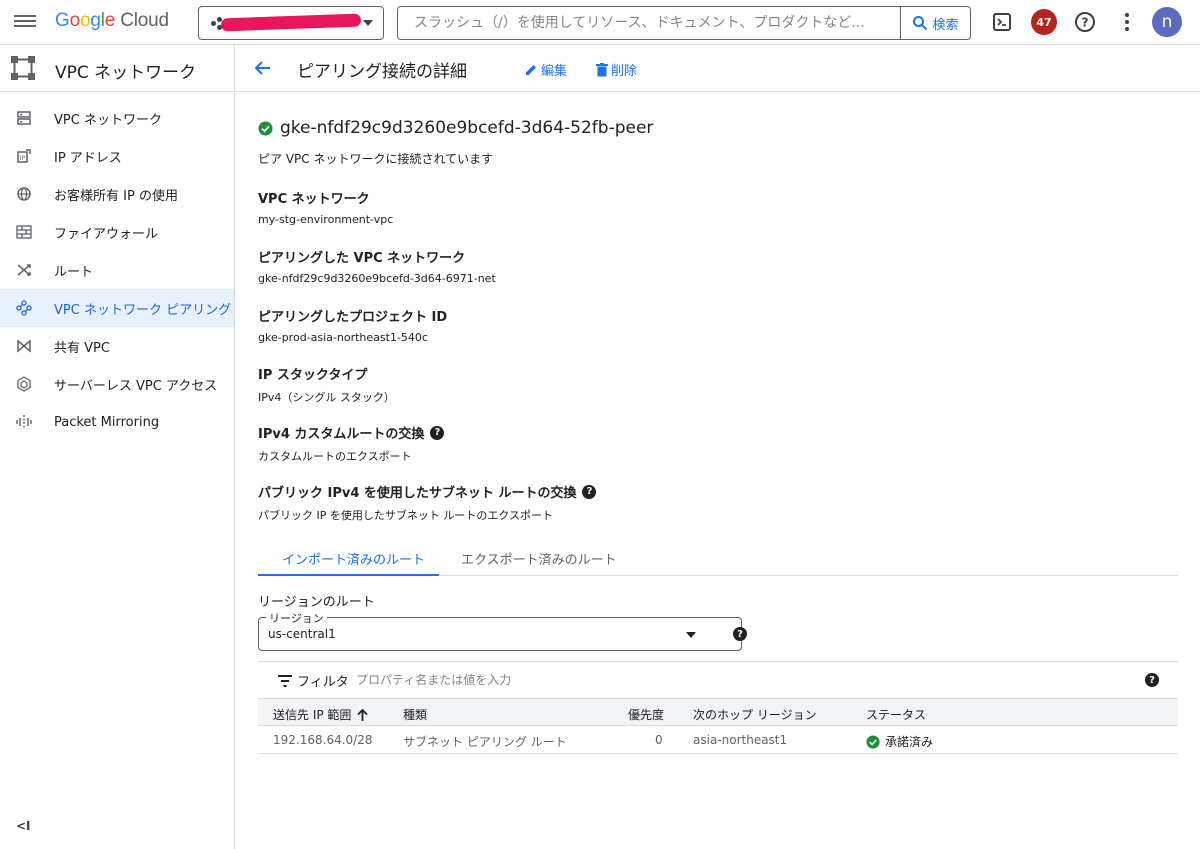  What do you see at coordinates (263, 68) in the screenshot?
I see `arrow-back-icon` at bounding box center [263, 68].